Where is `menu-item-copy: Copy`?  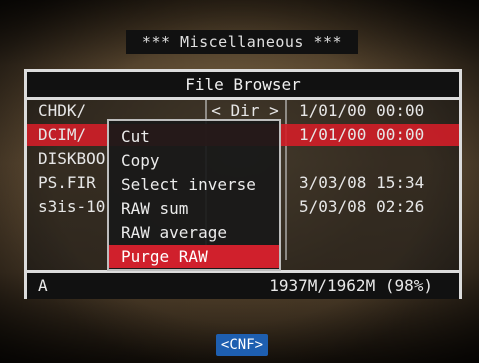 menu-item-copy: Copy is located at coordinates (194, 160).